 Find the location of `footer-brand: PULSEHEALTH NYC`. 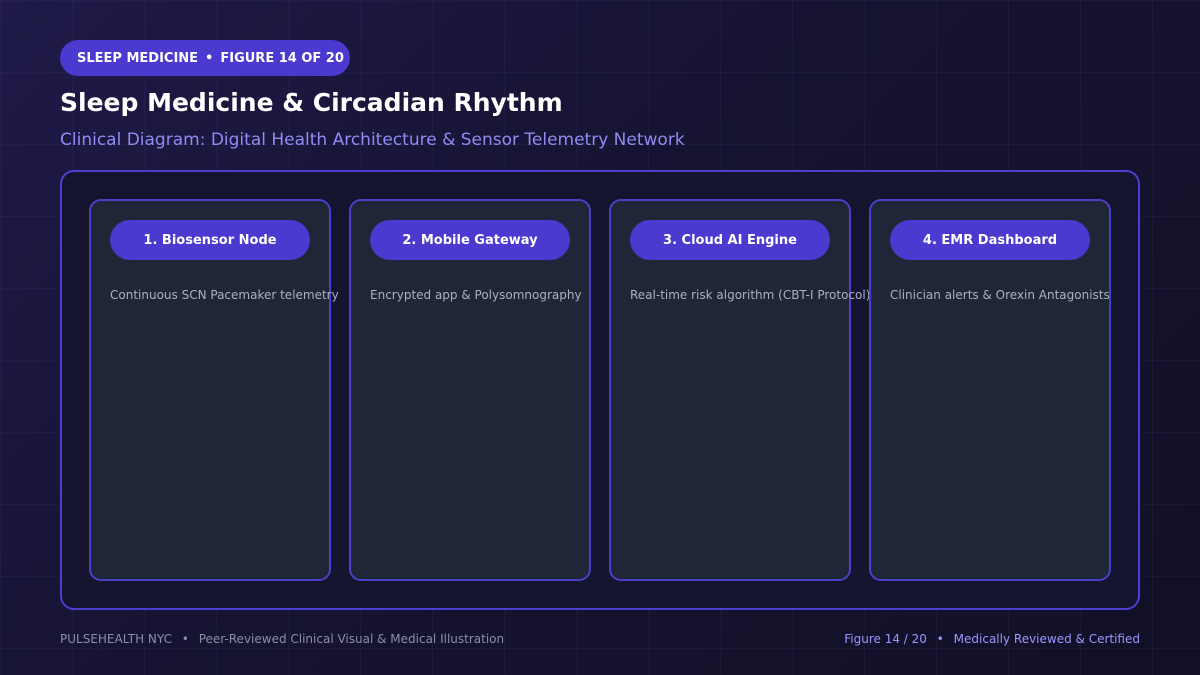

footer-brand: PULSEHEALTH NYC is located at coordinates (116, 639).